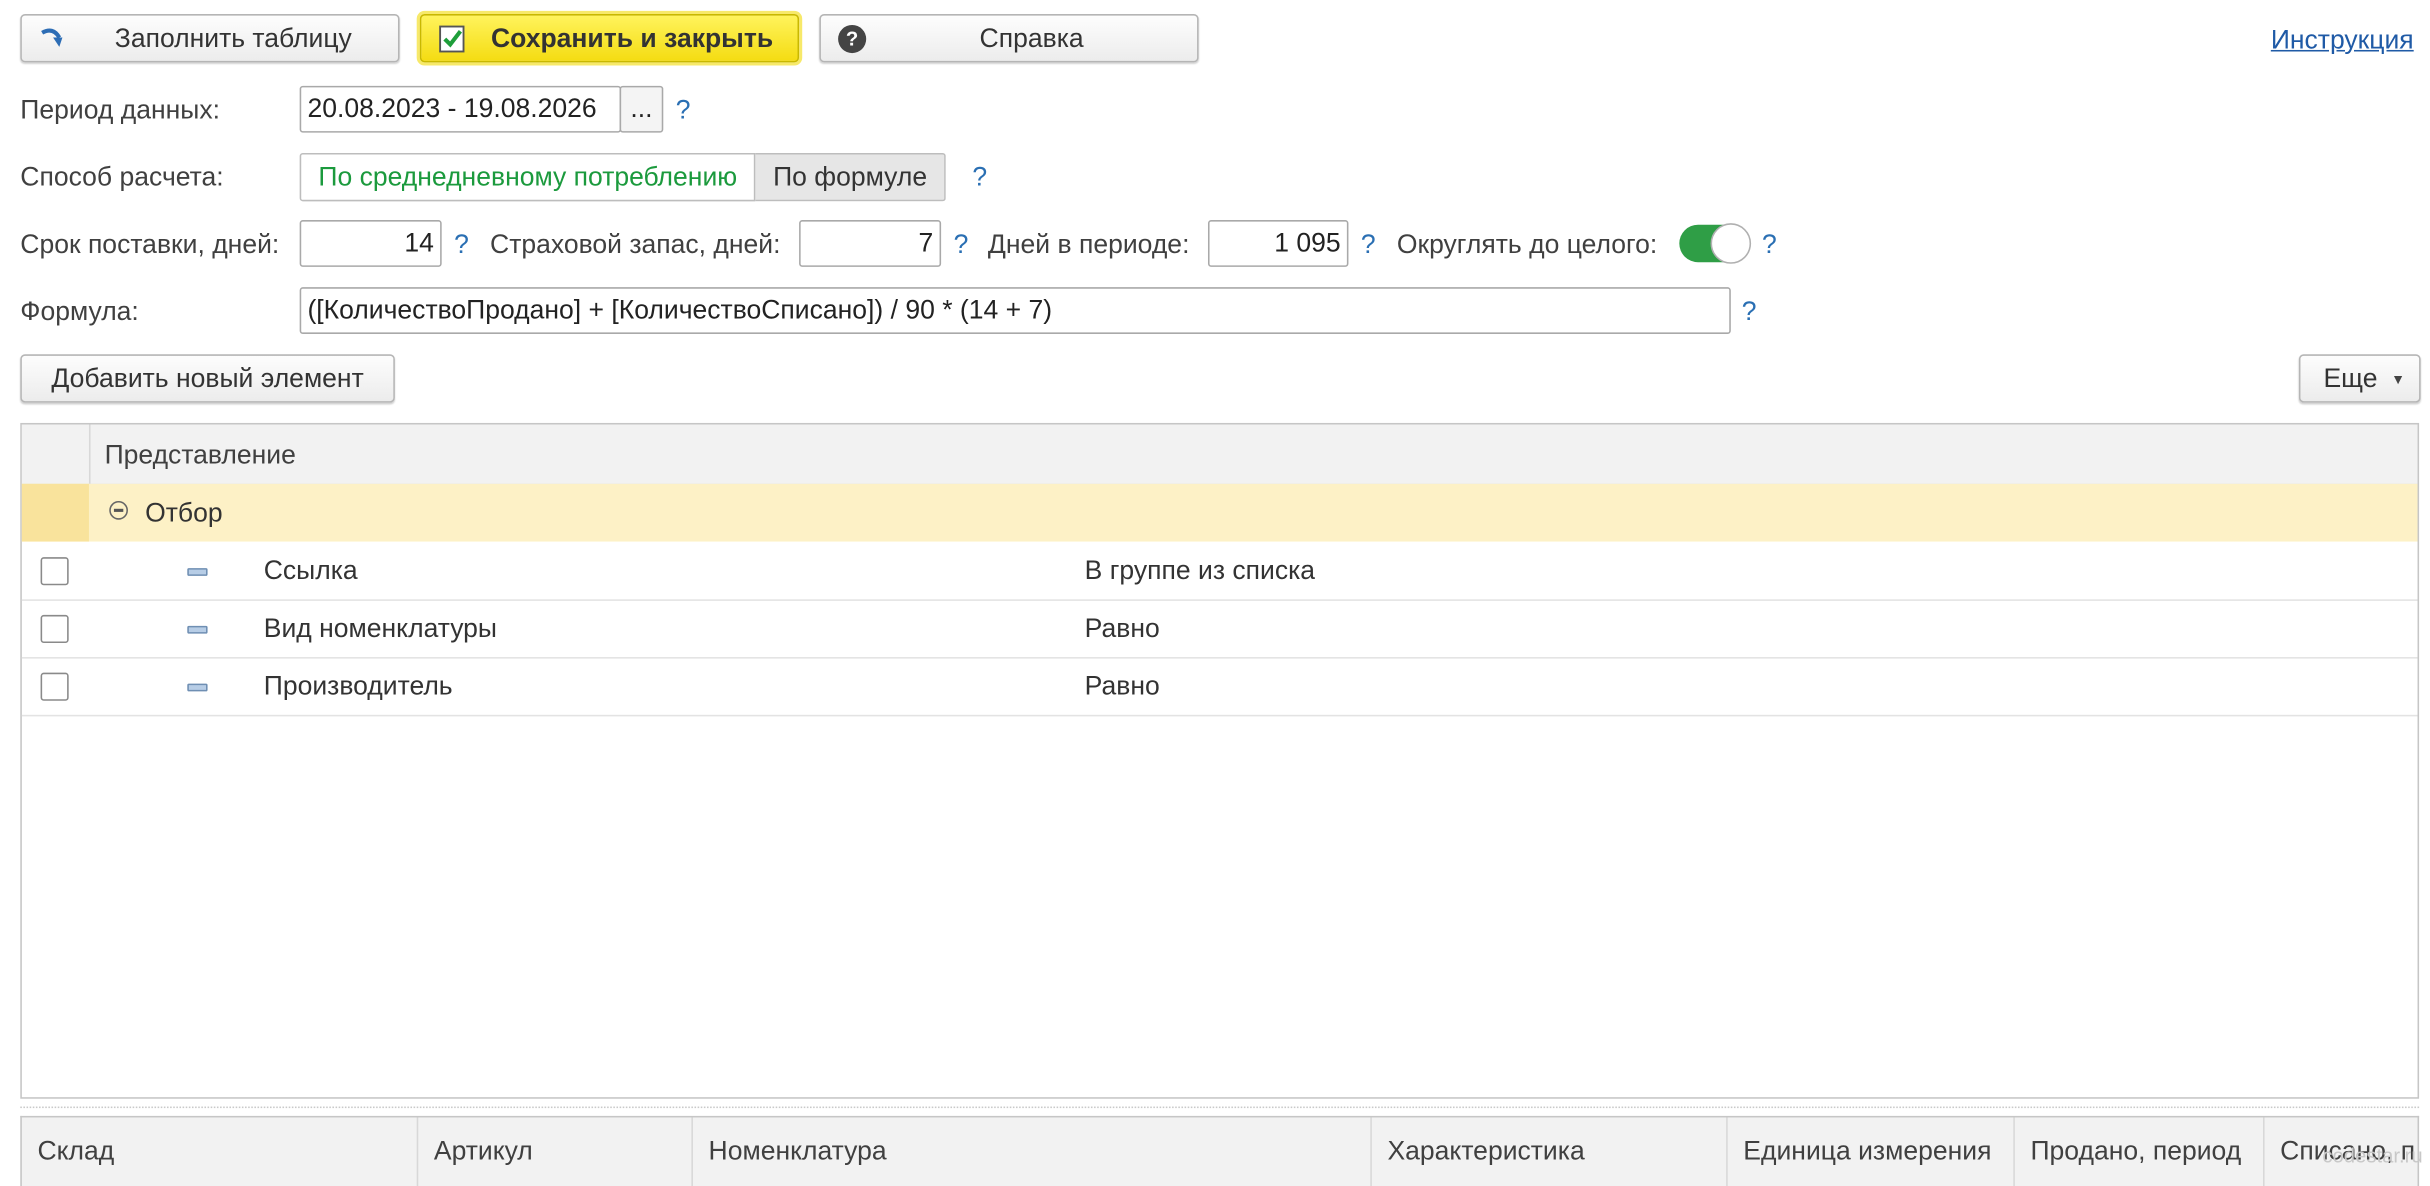 The image size is (2430, 1186). What do you see at coordinates (358, 686) in the screenshot?
I see `row-field: Производитель` at bounding box center [358, 686].